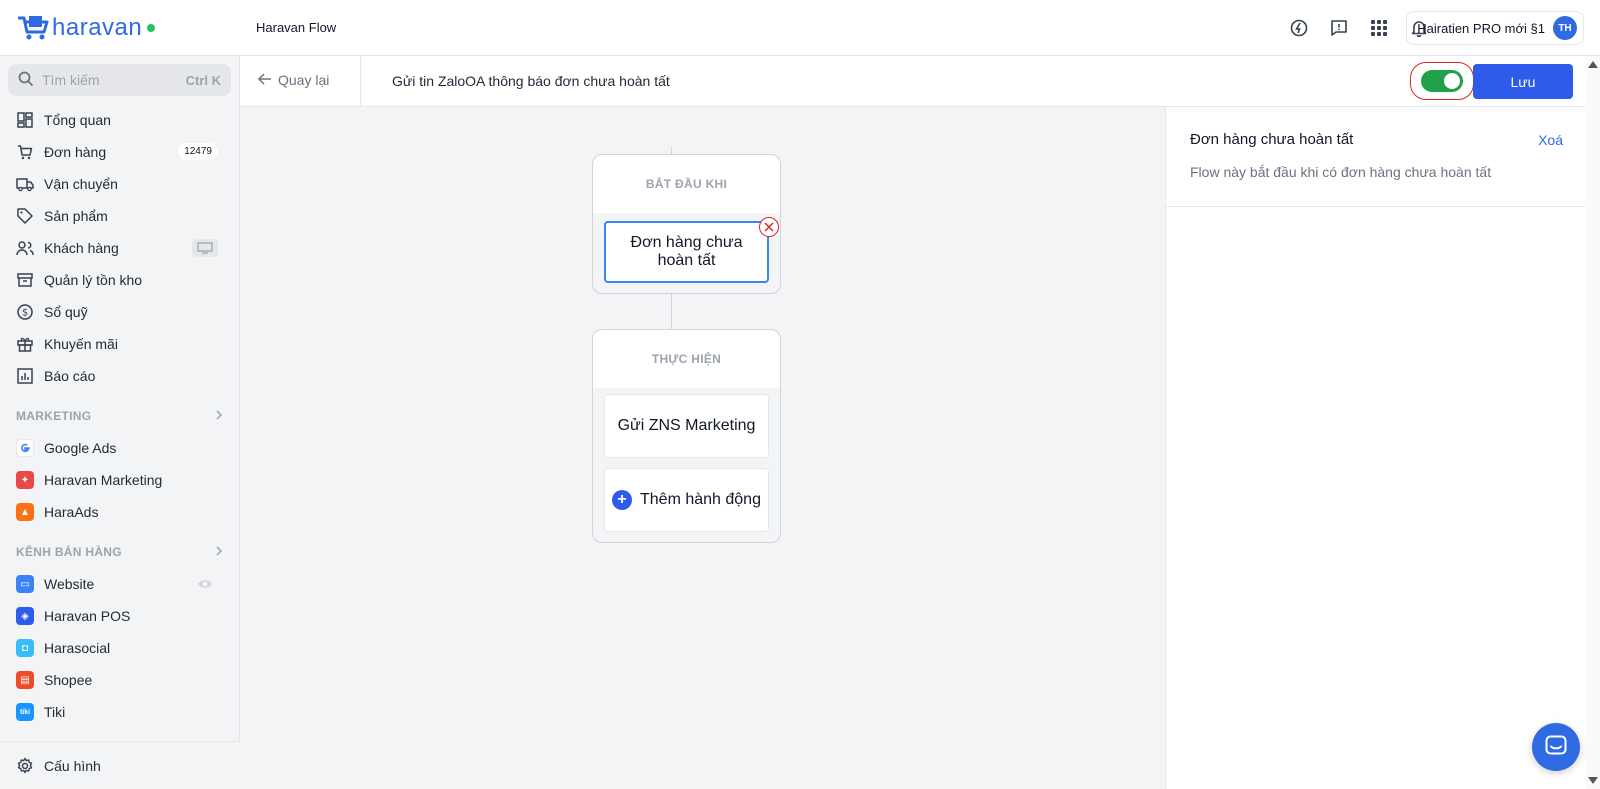 The width and height of the screenshot is (1600, 789). What do you see at coordinates (77, 648) in the screenshot?
I see `sidebar-item-label: Harasocial` at bounding box center [77, 648].